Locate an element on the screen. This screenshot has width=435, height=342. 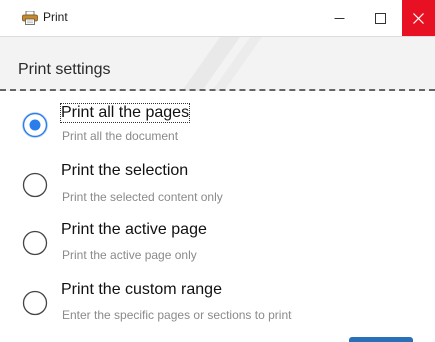
option-description: Print the active page only is located at coordinates (129, 255).